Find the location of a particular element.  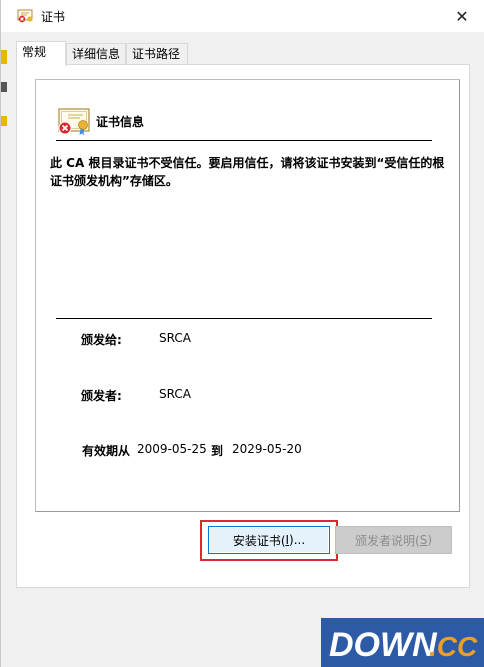

background-window-edge is located at coordinates (4, 79).